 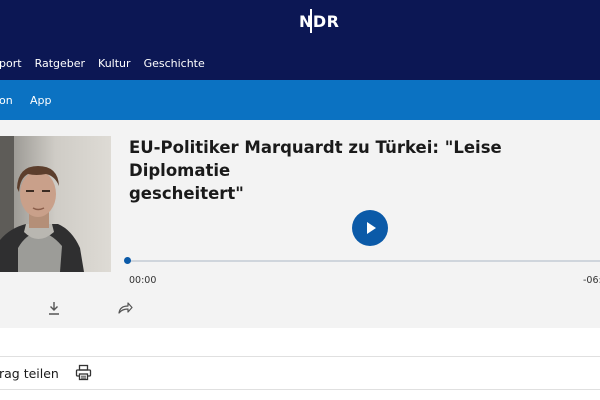 I want to click on logo-text: NDR, so click(x=319, y=21).